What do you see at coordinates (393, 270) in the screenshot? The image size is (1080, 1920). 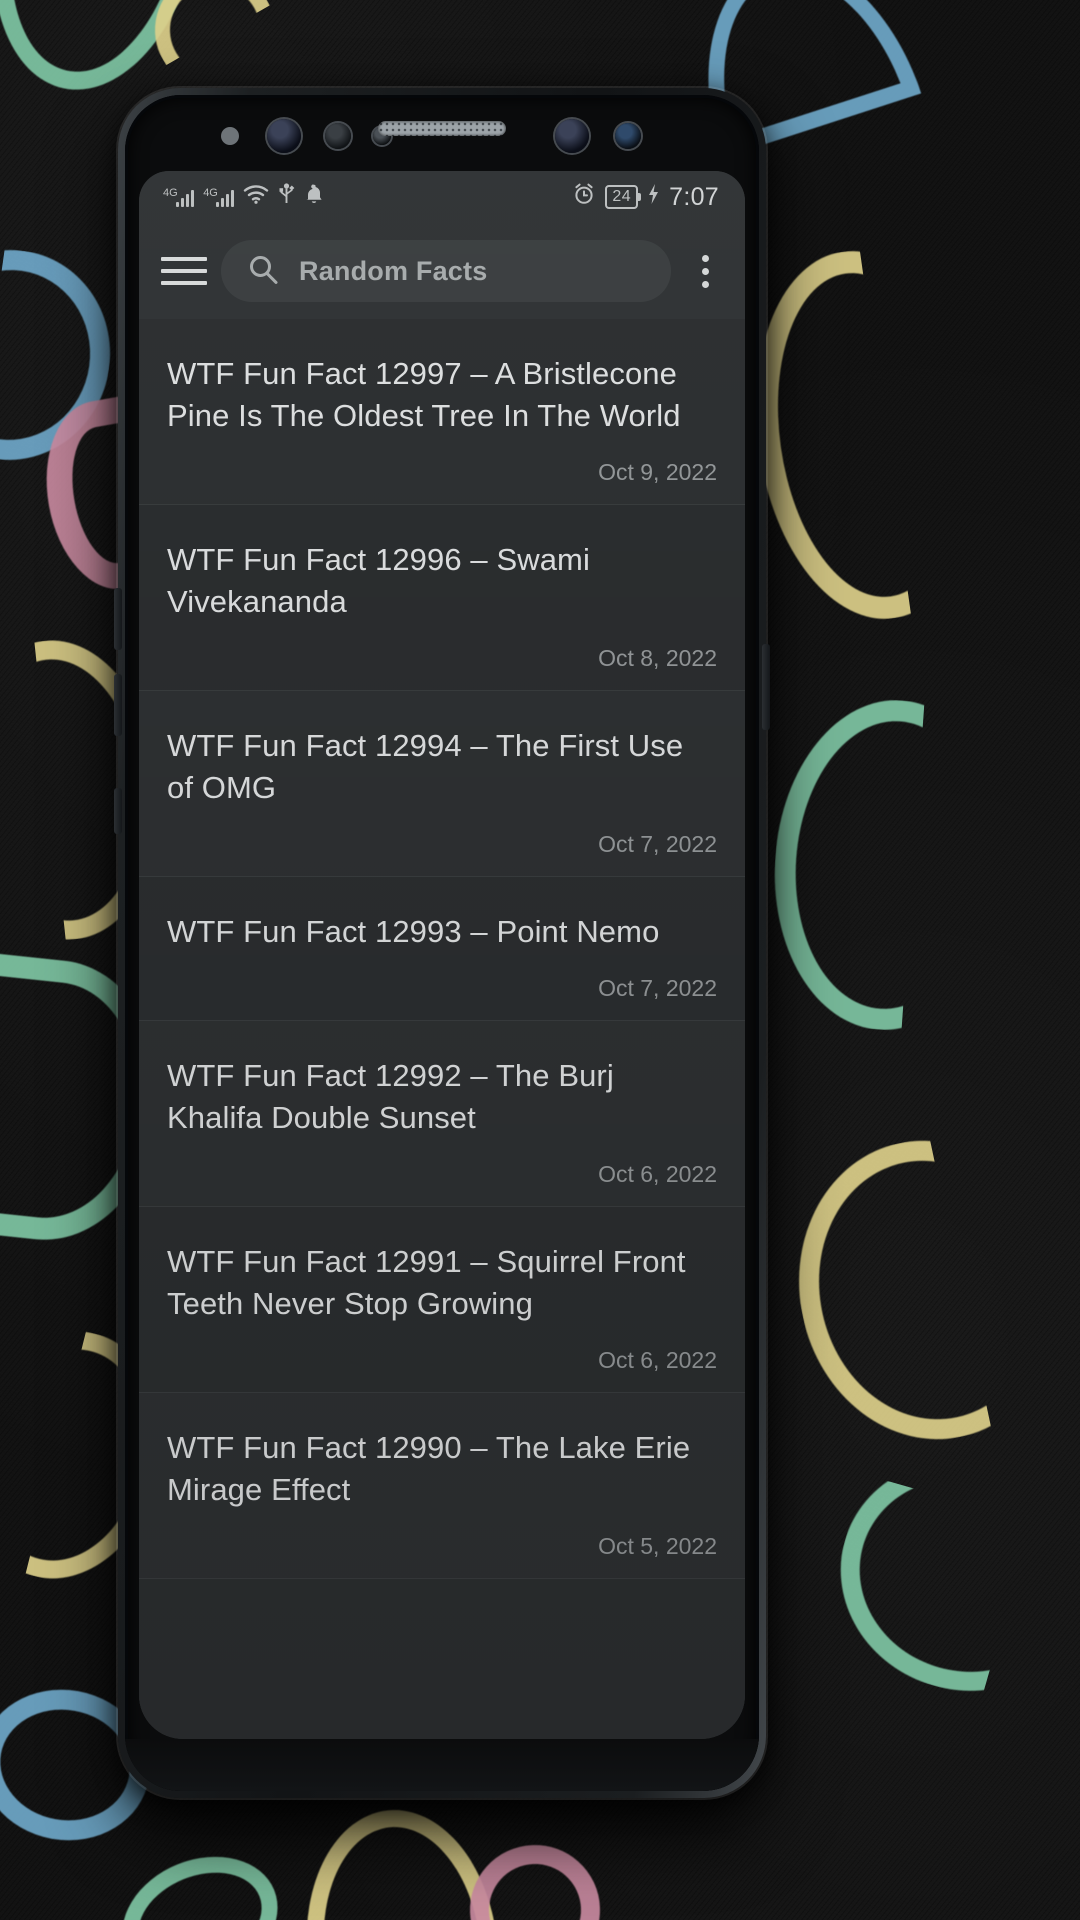 I see `search-placeholder-text: Random Facts` at bounding box center [393, 270].